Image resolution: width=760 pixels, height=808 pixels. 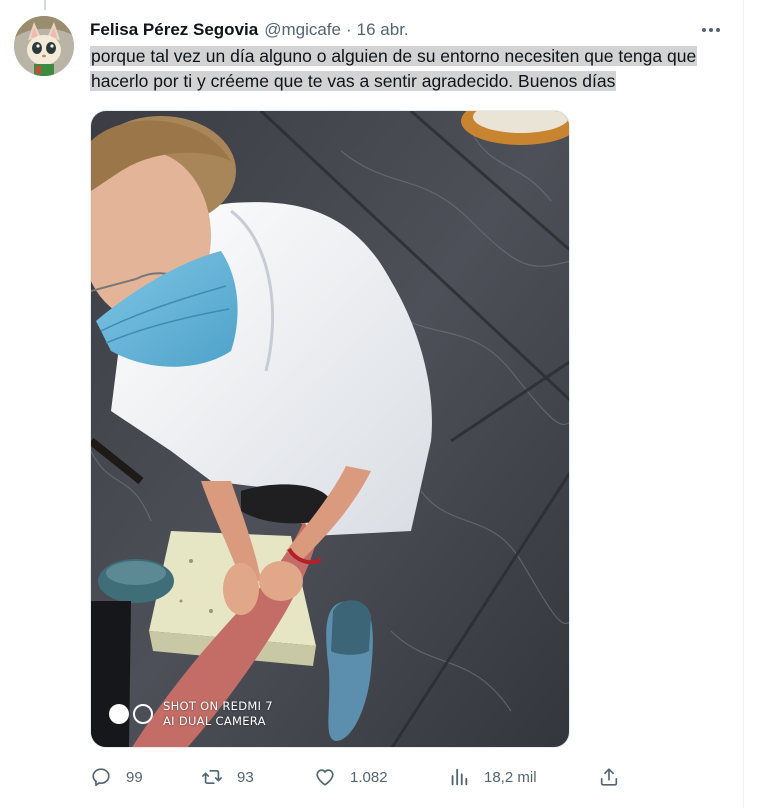 I want to click on reply-button: 99, so click(x=116, y=777).